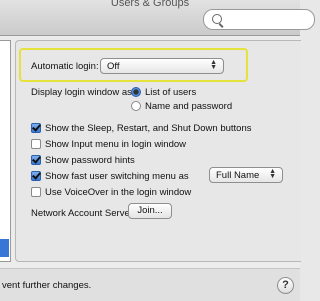  What do you see at coordinates (36, 144) in the screenshot?
I see `checkbox-show-input-menu` at bounding box center [36, 144].